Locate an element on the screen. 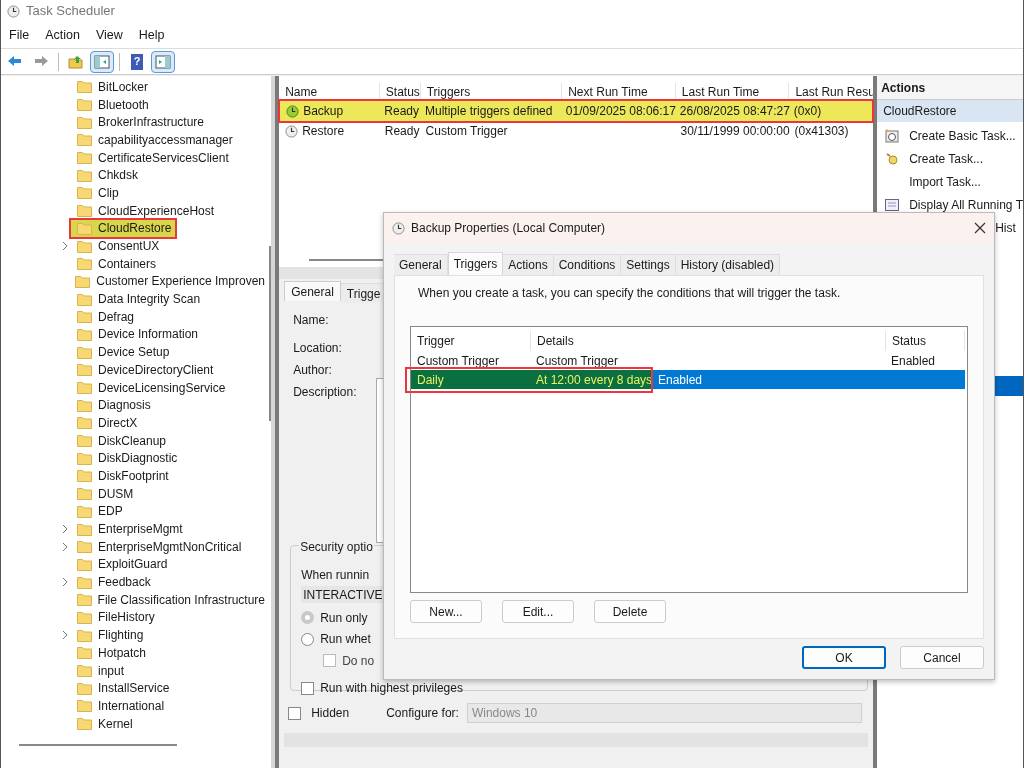  tree-item: File Classification Infrastructure is located at coordinates (169, 600).